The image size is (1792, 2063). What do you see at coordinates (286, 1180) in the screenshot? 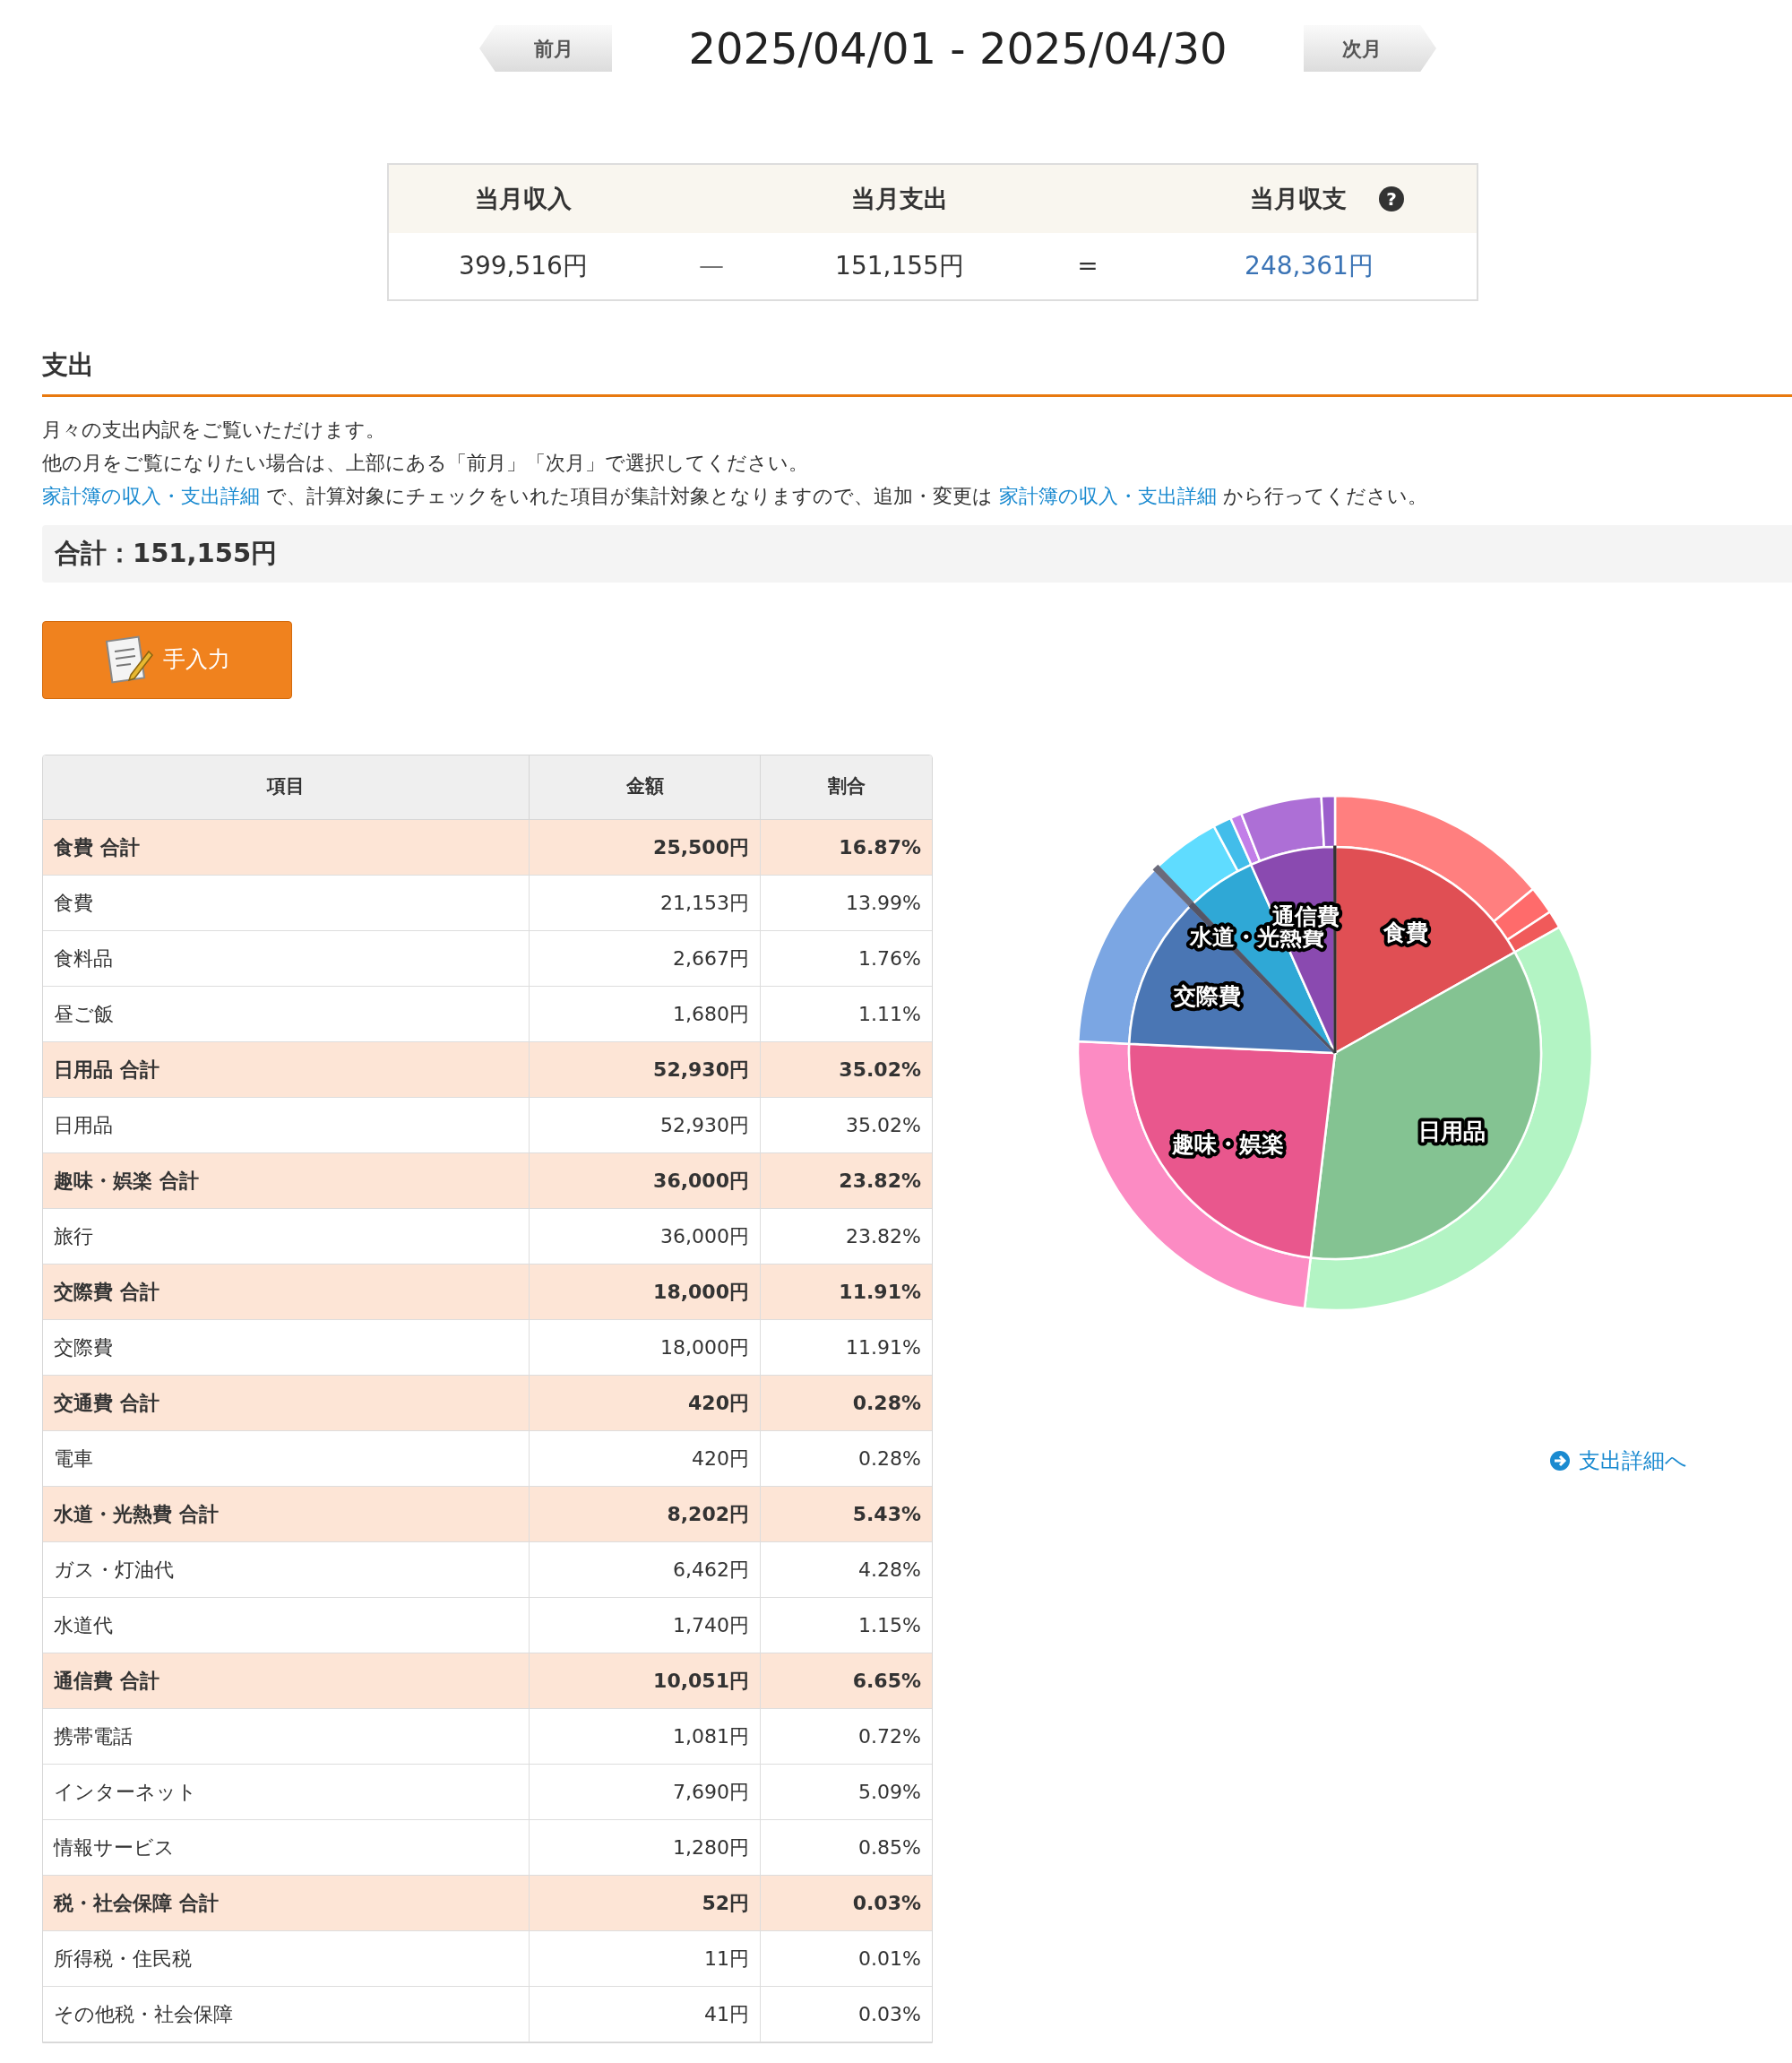
I see `category-cell: 趣味・娯楽 合計` at bounding box center [286, 1180].